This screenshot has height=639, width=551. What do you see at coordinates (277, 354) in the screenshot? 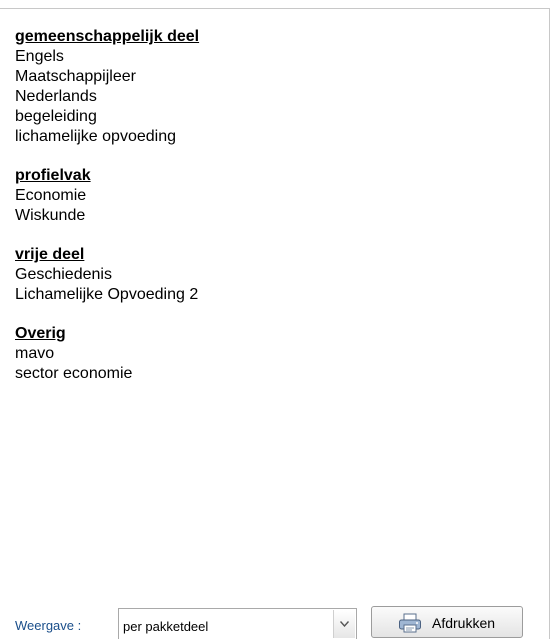
I see `section-overig: Overig mavo sector economie` at bounding box center [277, 354].